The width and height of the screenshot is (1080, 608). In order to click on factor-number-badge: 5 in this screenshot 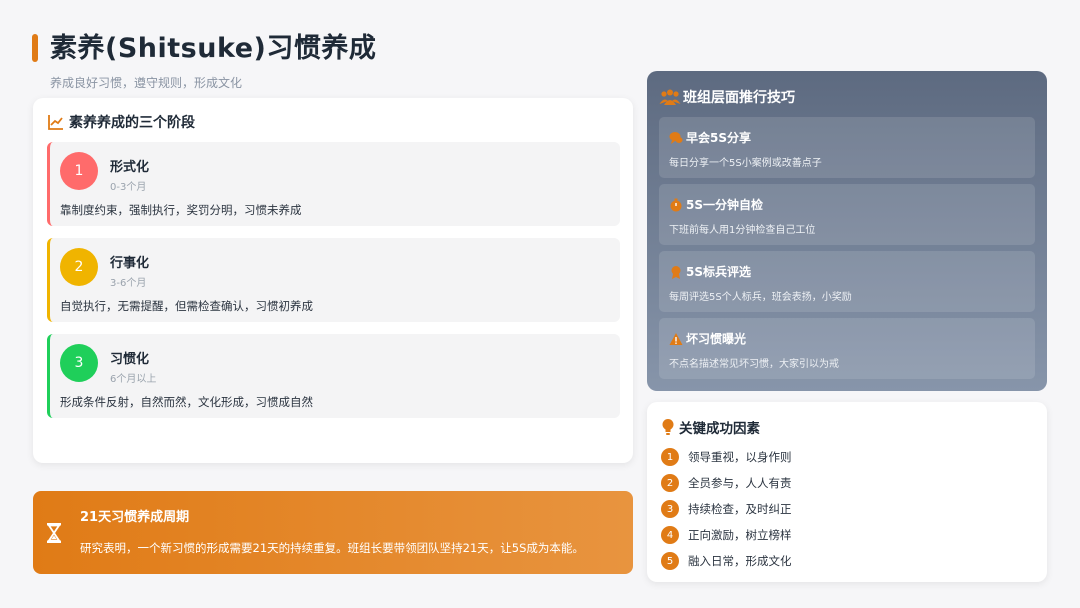, I will do `click(670, 561)`.